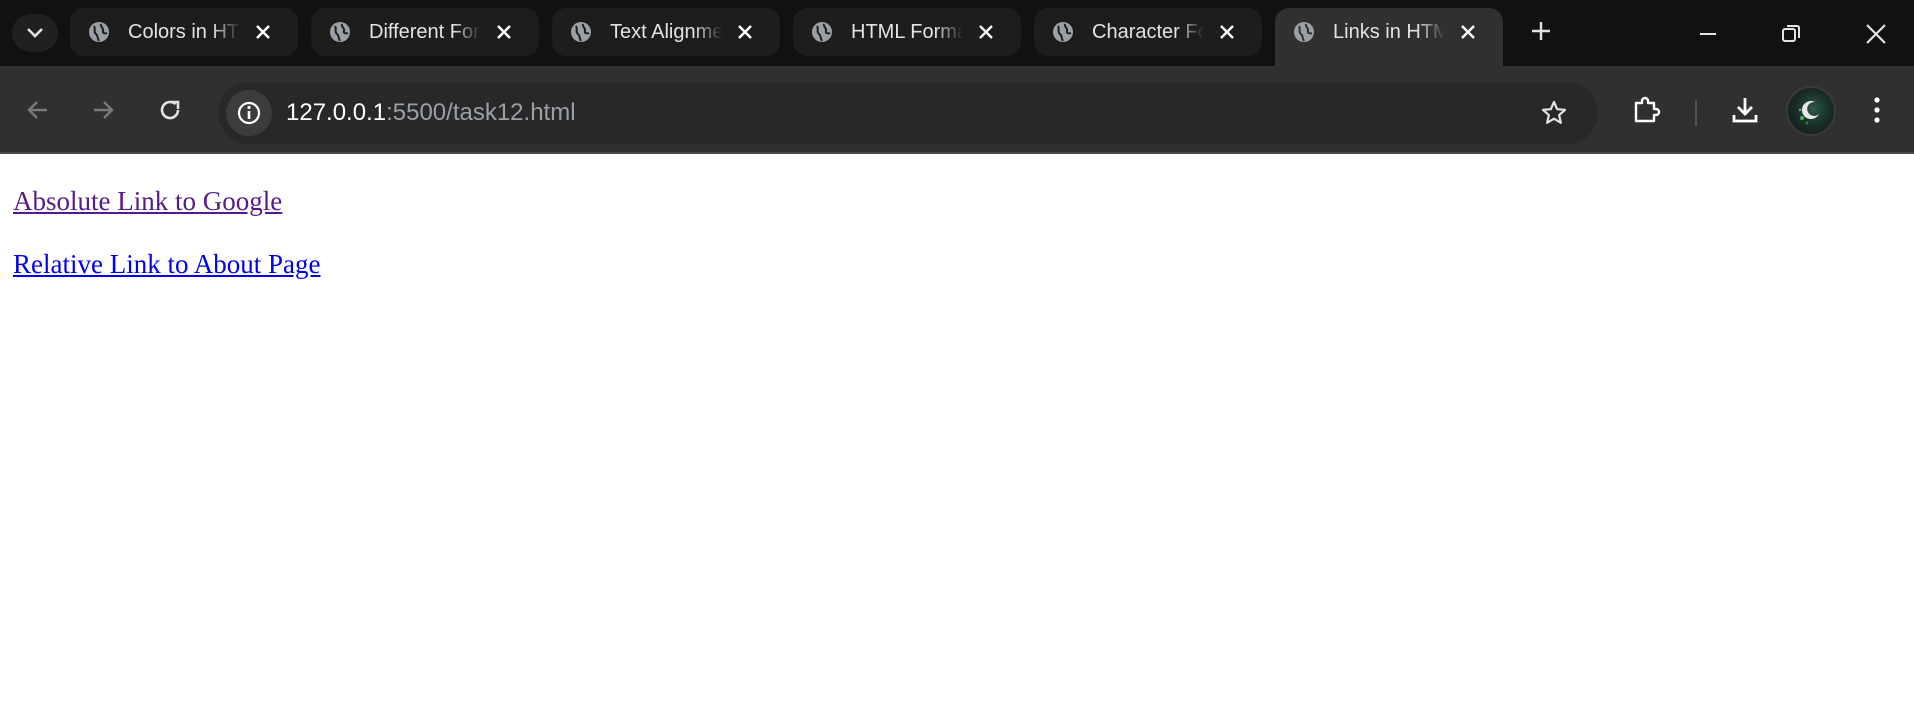 The image size is (1914, 706). I want to click on tab-text-alignment: Text Alignme, so click(666, 32).